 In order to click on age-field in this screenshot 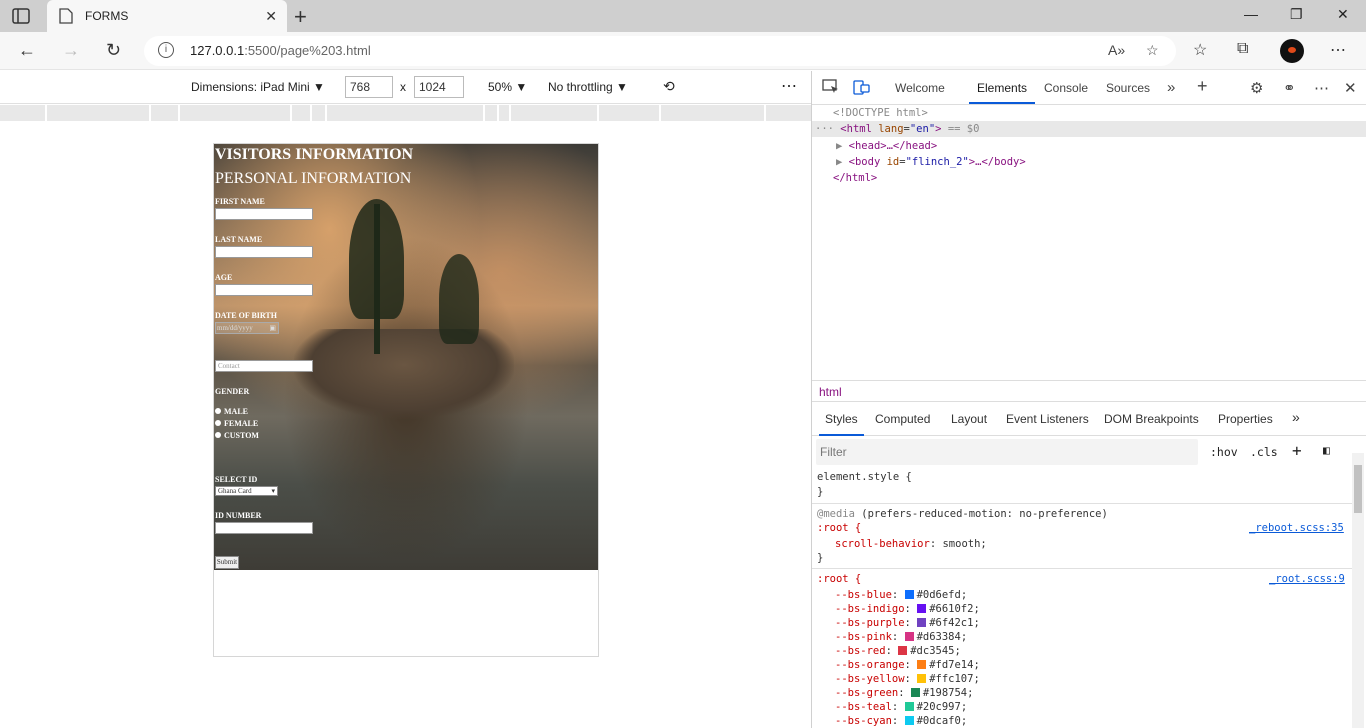, I will do `click(264, 290)`.